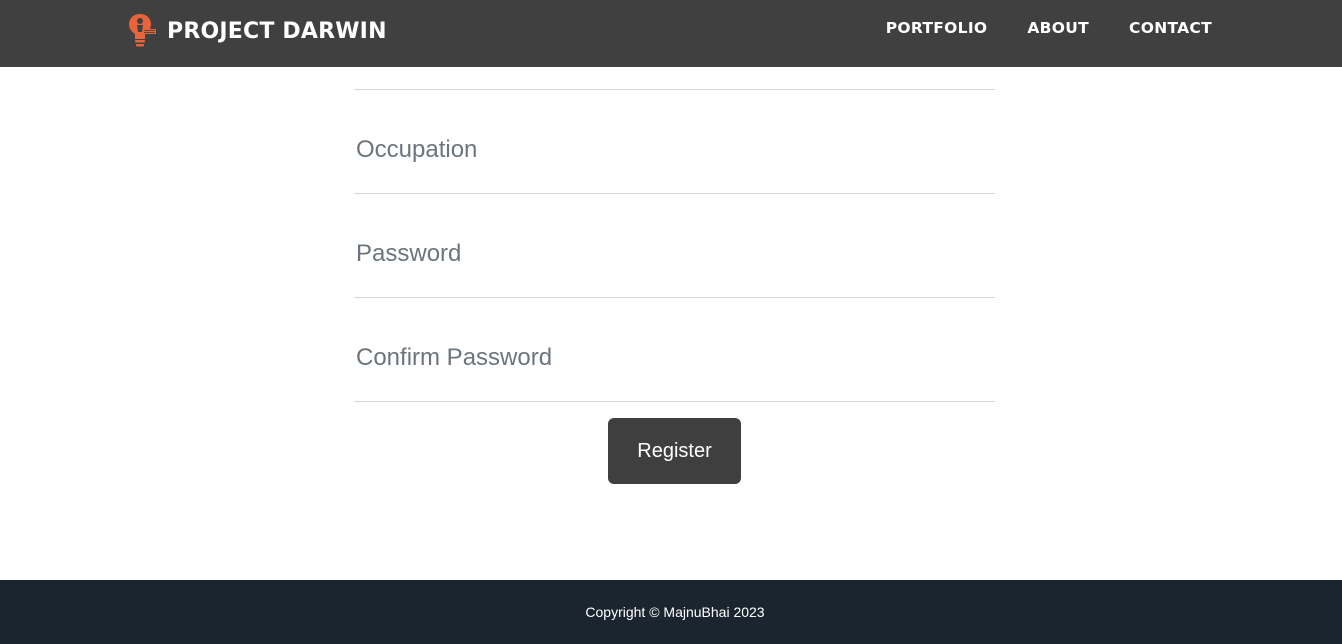 The height and width of the screenshot is (644, 1342). I want to click on confirm-password-field-row, so click(674, 350).